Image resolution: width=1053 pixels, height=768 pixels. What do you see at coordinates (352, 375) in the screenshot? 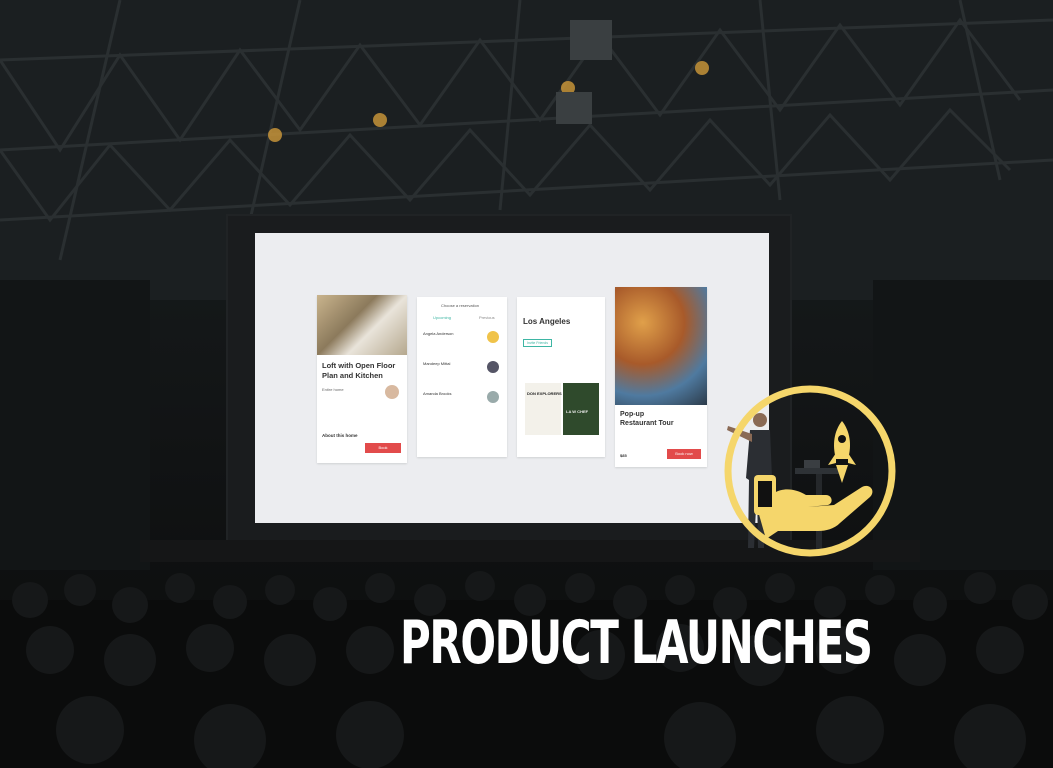
I see `home-title-line2: Plan and Kitchen` at bounding box center [352, 375].